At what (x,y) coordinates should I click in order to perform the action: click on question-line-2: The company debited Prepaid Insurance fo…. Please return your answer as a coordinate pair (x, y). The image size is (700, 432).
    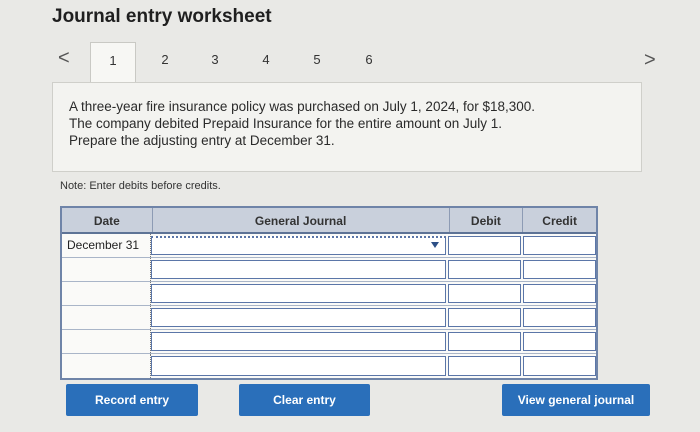
    Looking at the image, I should click on (286, 123).